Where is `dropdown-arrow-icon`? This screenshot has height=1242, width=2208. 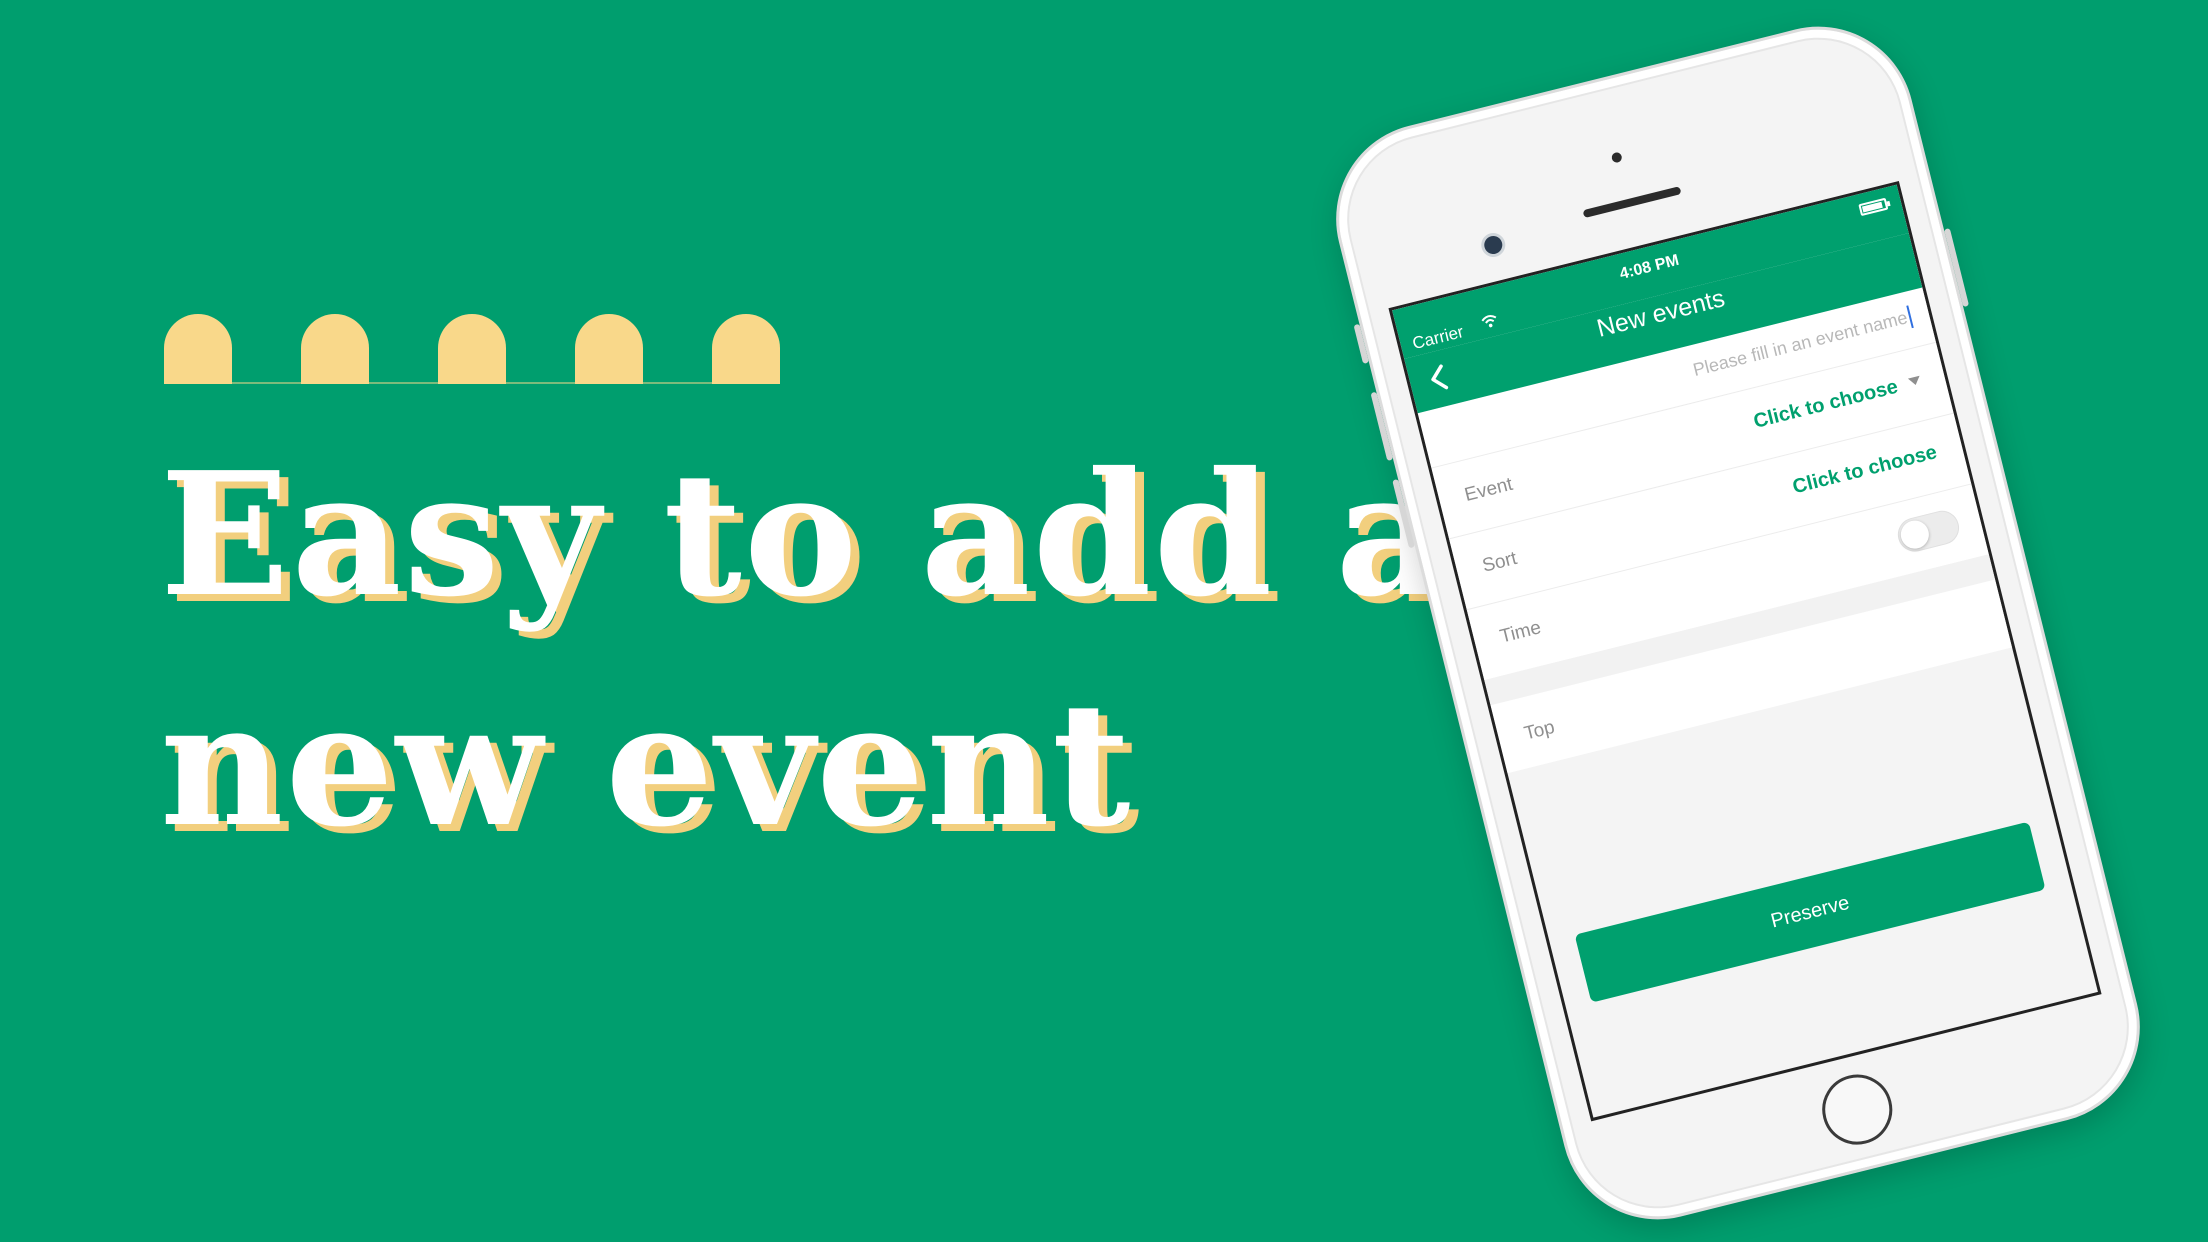
dropdown-arrow-icon is located at coordinates (1914, 381).